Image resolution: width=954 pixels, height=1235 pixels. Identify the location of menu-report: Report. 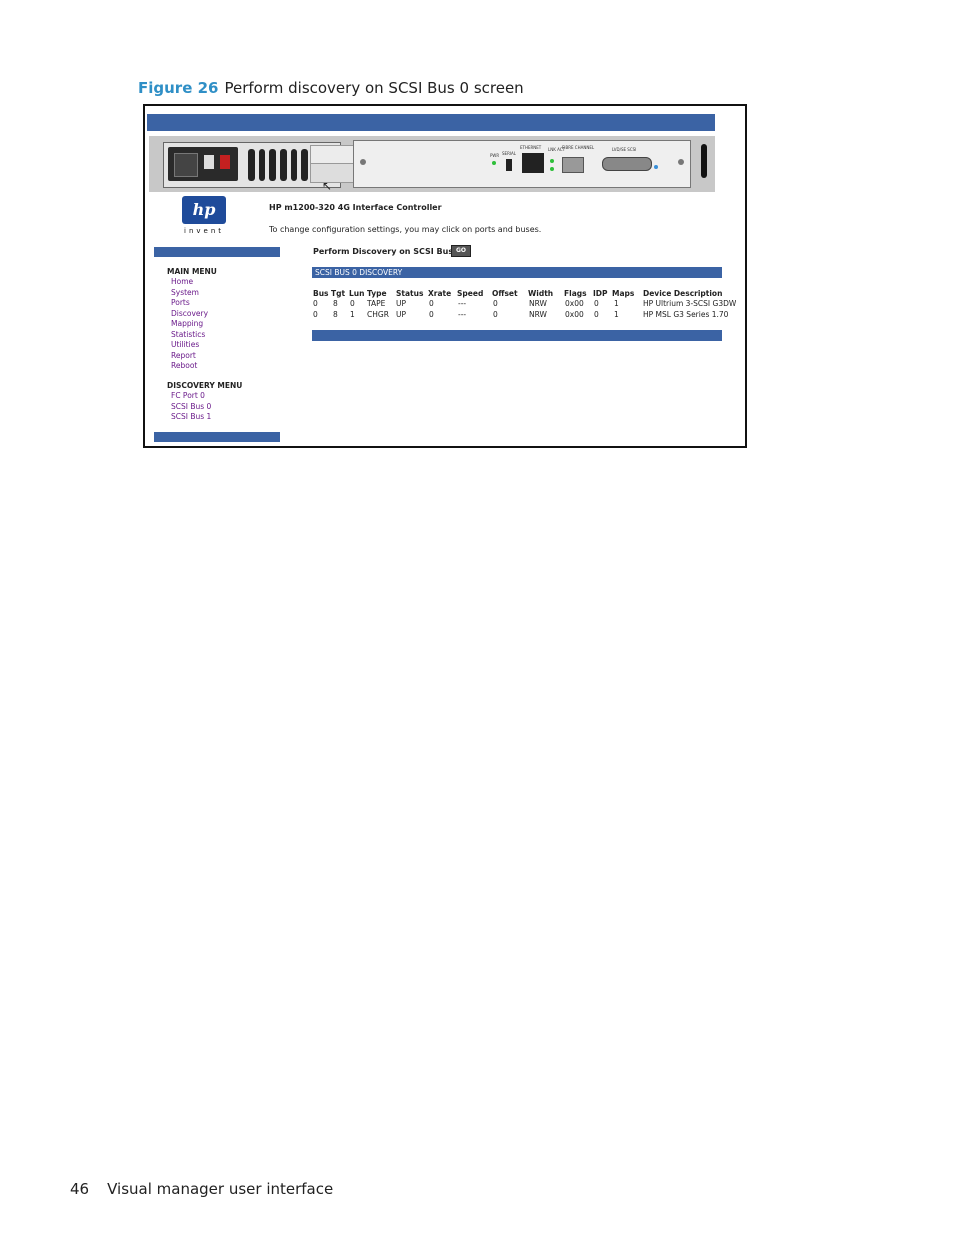
(183, 356).